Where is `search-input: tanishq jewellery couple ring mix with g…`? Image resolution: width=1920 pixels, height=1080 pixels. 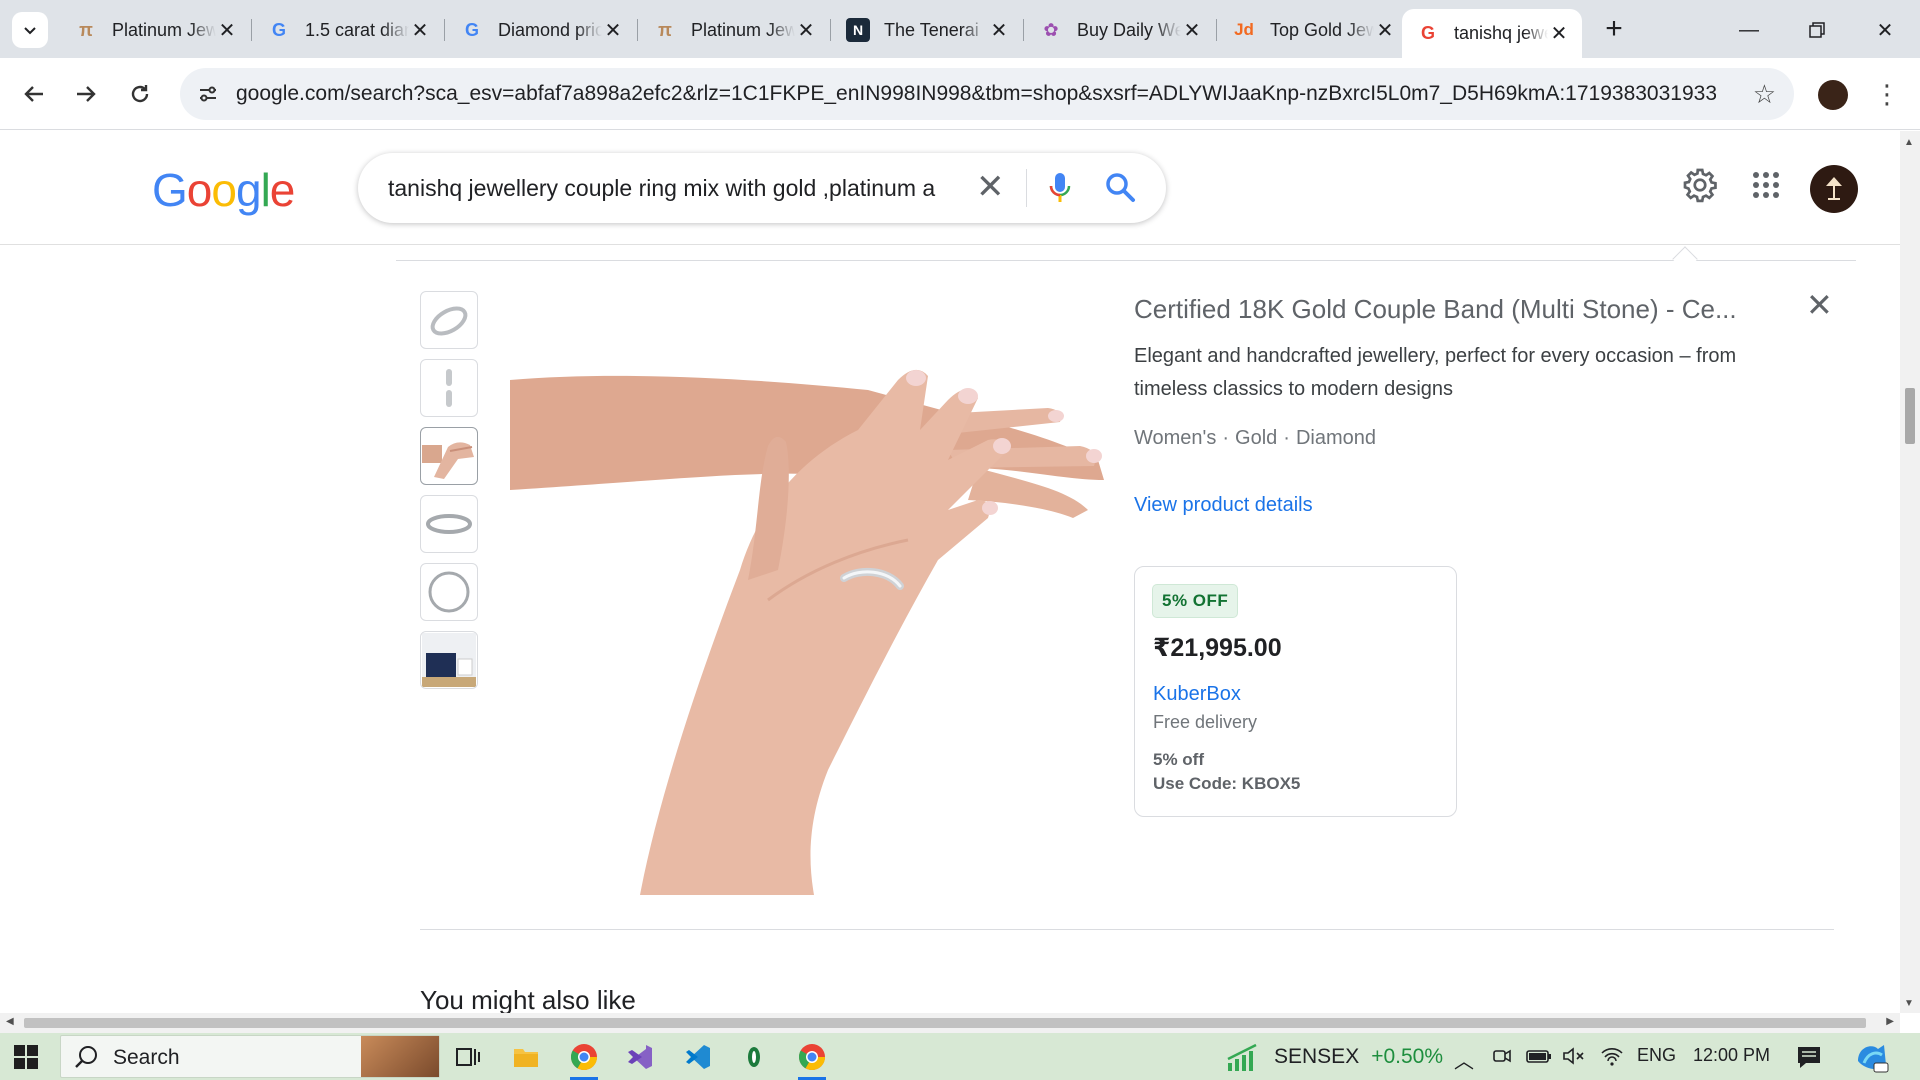 search-input: tanishq jewellery couple ring mix with g… is located at coordinates (688, 188).